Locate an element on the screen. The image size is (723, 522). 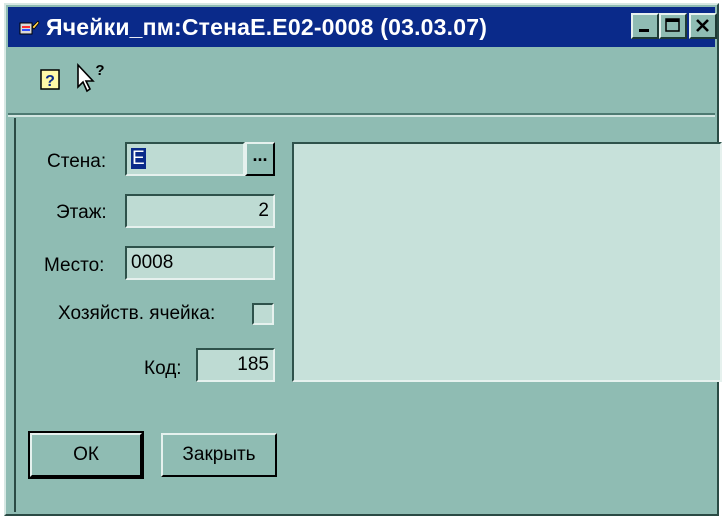
wall-value: Е is located at coordinates (138, 158).